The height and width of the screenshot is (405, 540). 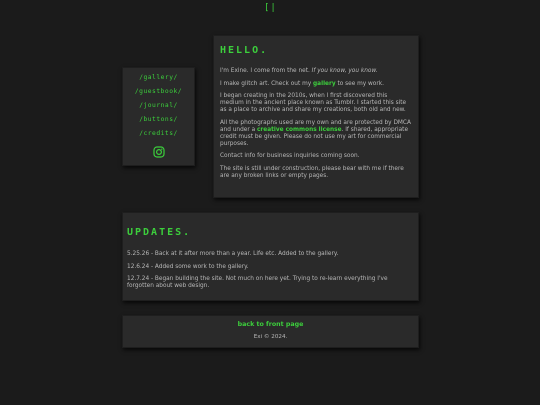 What do you see at coordinates (266, 71) in the screenshot?
I see `intro-text: I'm Exine. I come from the net.` at bounding box center [266, 71].